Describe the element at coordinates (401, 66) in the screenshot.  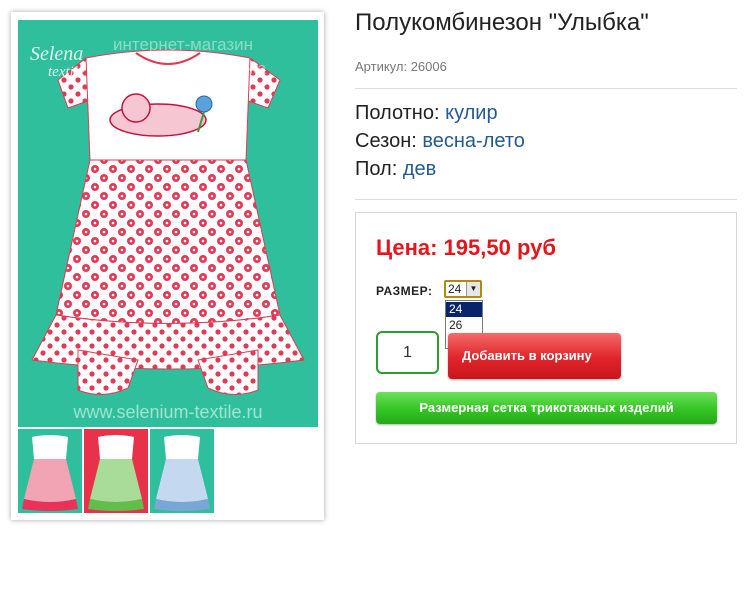
I see `product-sku: Артикул: 26006` at that location.